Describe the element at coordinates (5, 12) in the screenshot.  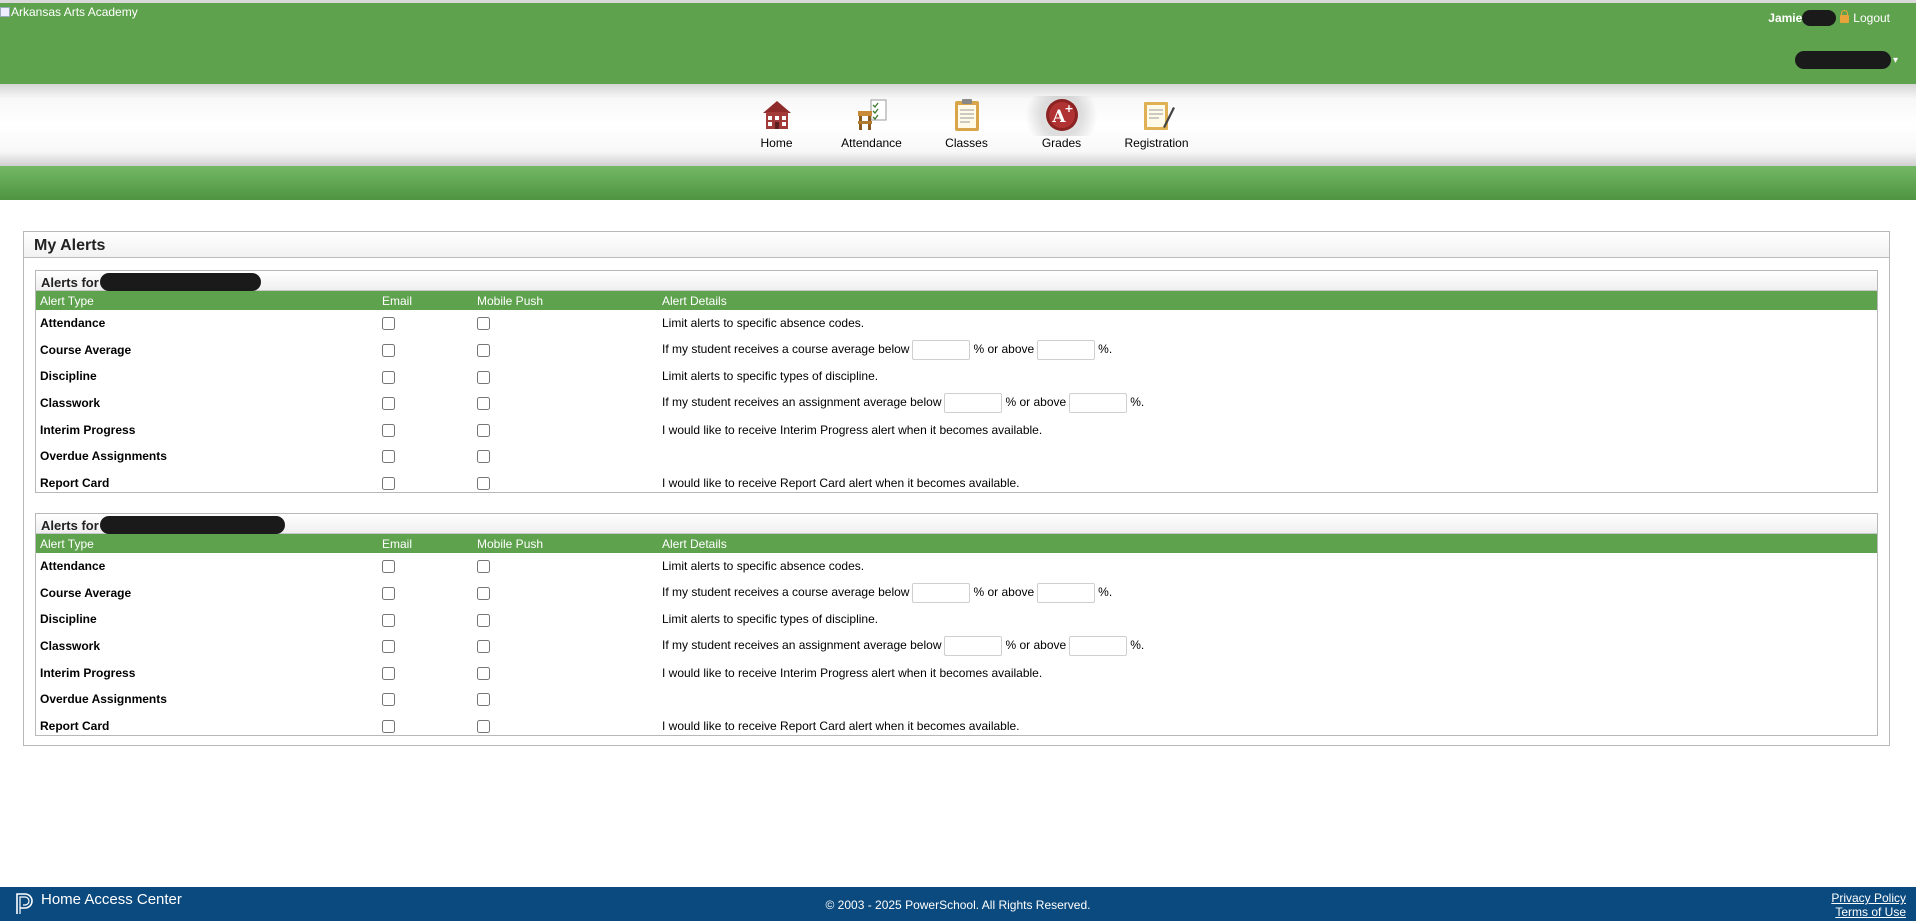
I see `broken-image-icon` at that location.